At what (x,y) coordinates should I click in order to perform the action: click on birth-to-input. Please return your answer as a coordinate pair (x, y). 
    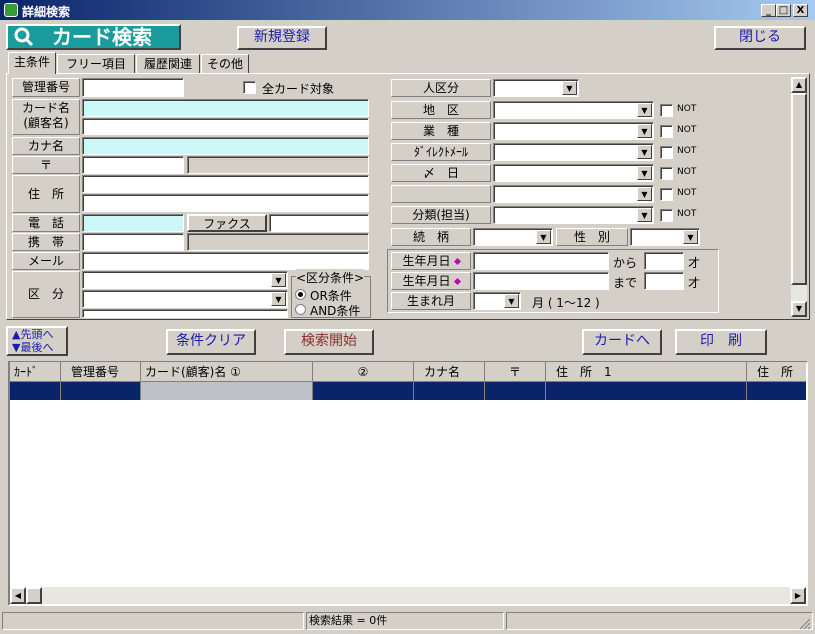
    Looking at the image, I should click on (541, 281).